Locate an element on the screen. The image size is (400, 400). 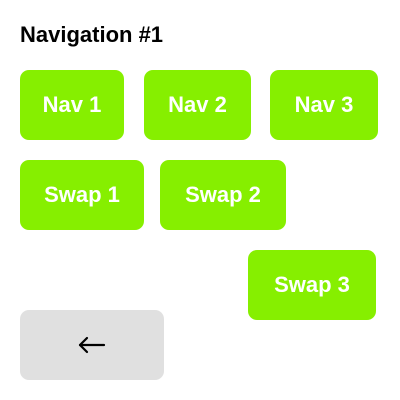
back-button is located at coordinates (92, 345).